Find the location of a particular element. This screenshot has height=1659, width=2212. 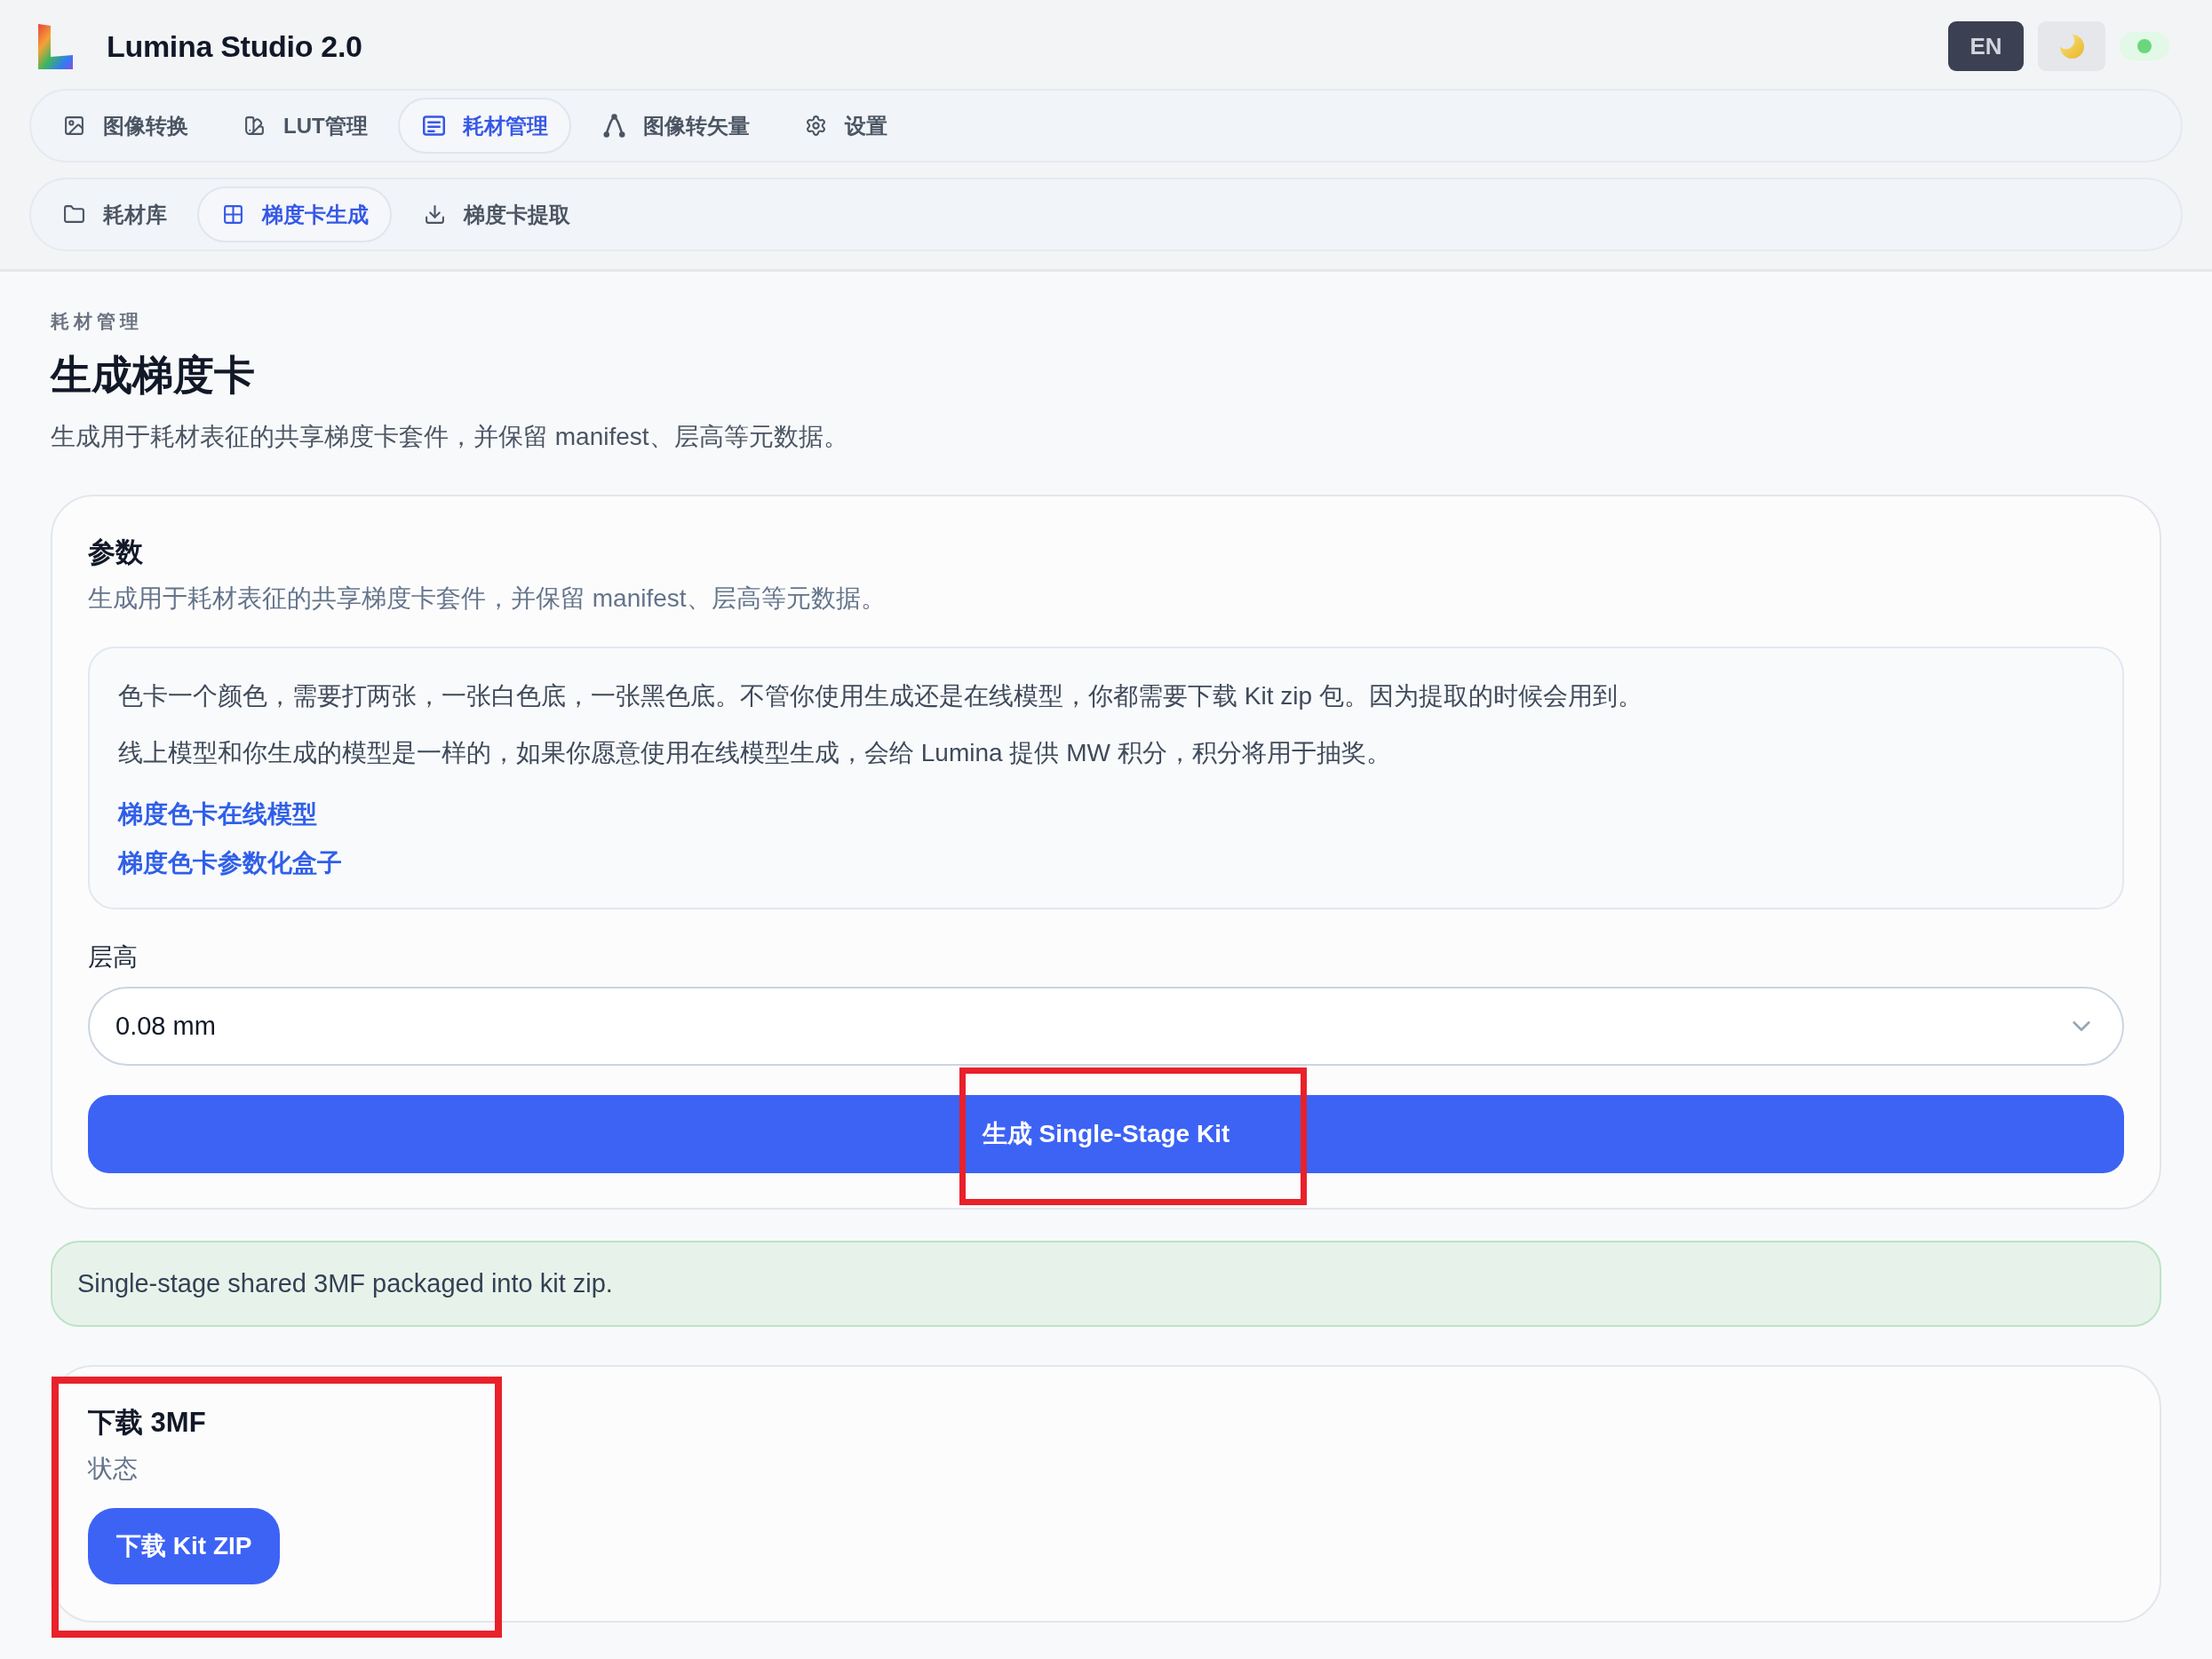

field-label: 层高 is located at coordinates (113, 957).